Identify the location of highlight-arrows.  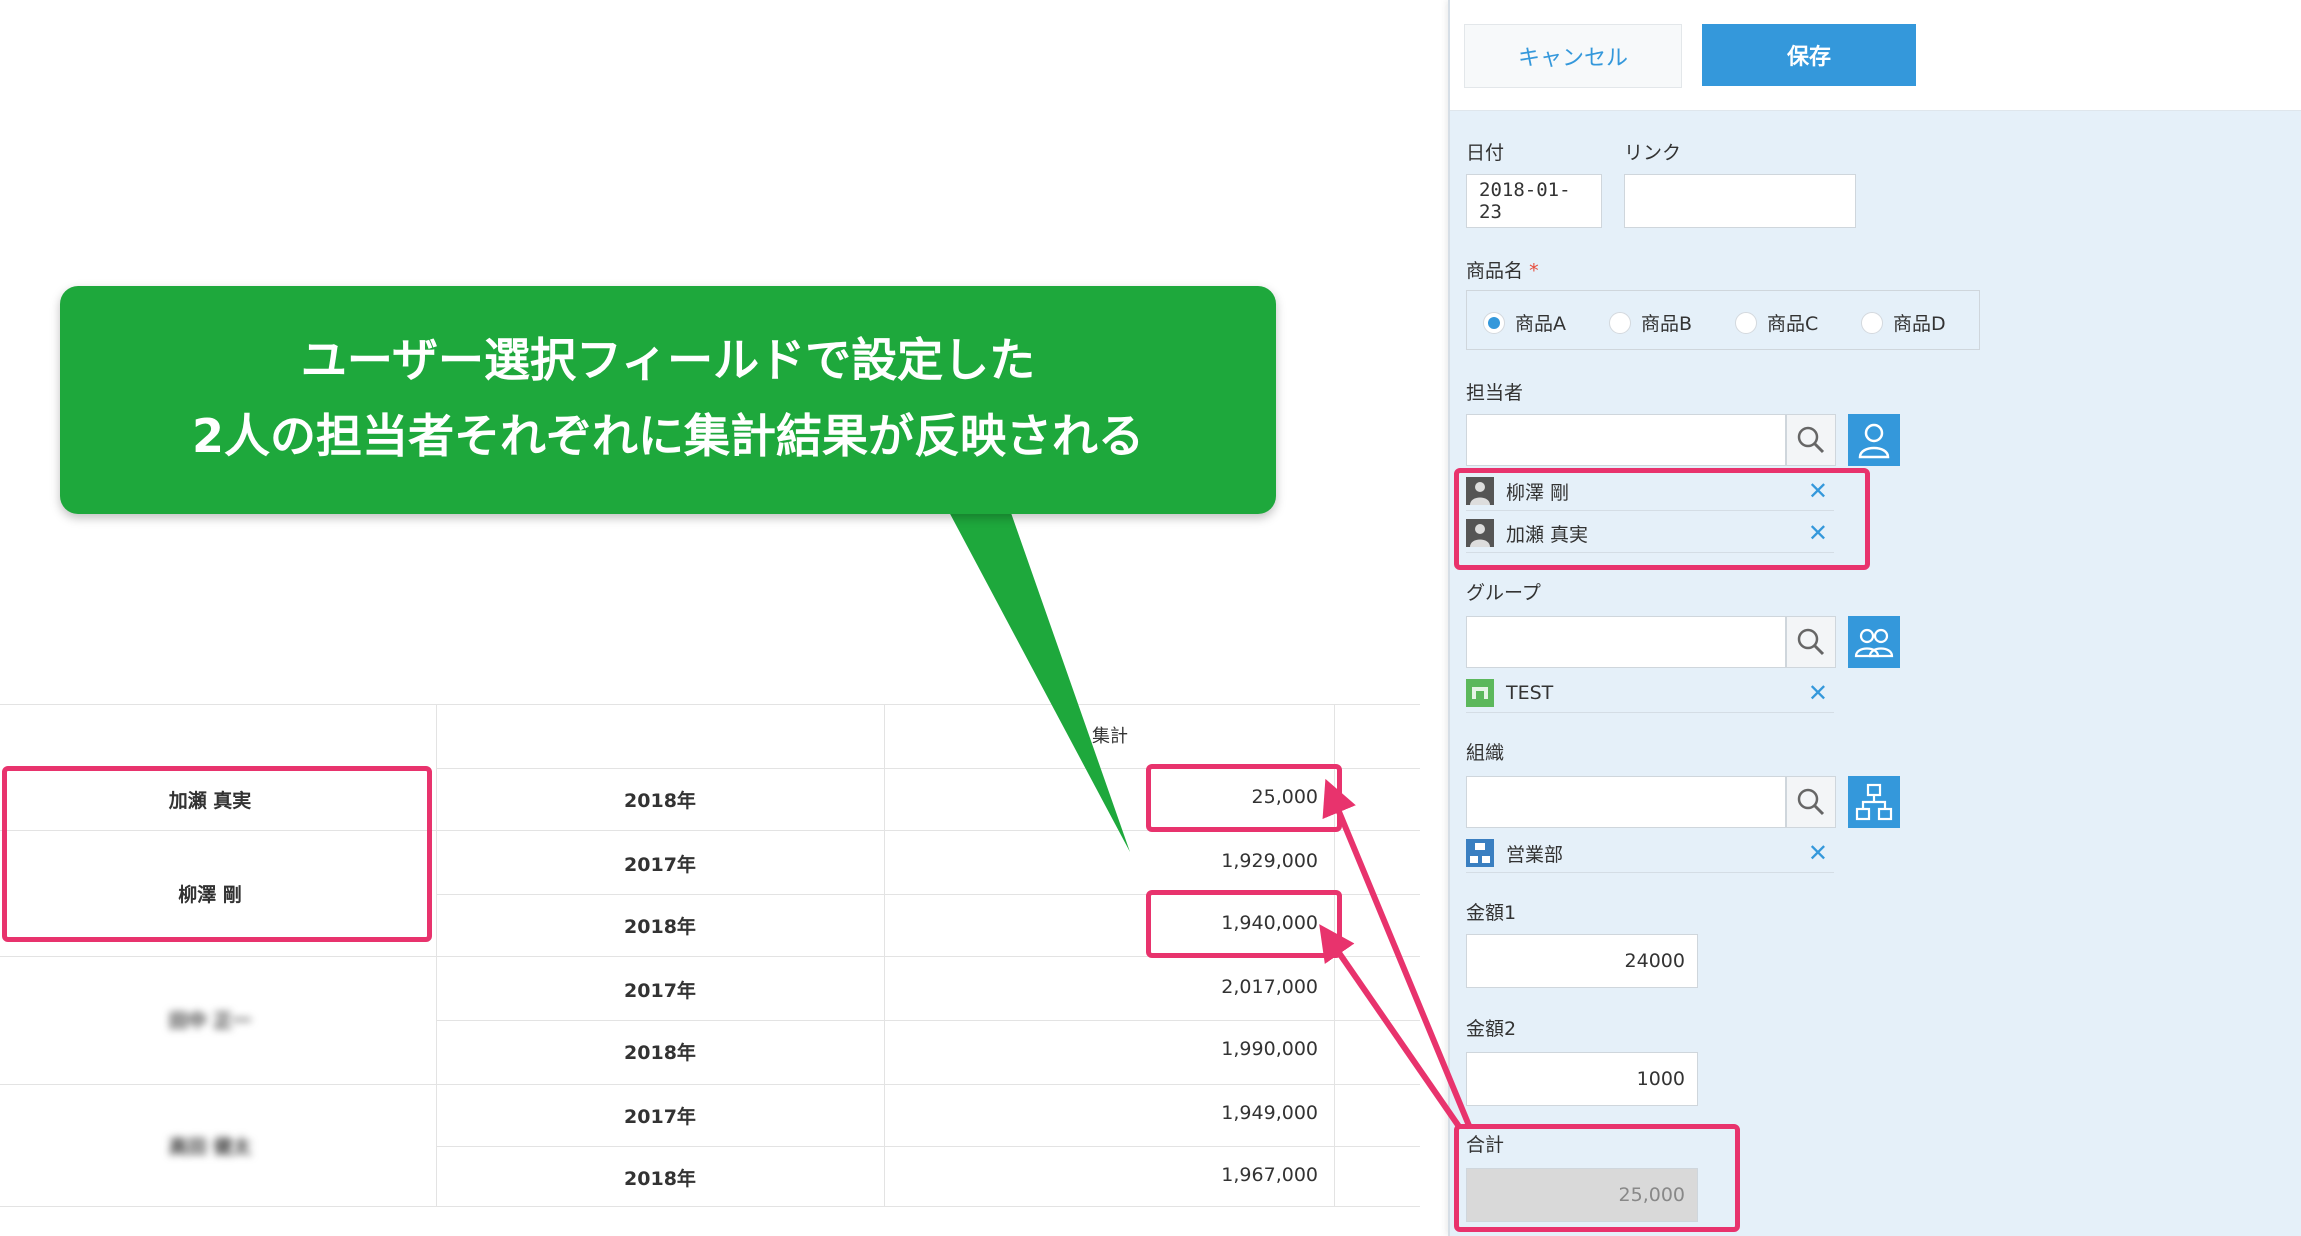
(1396, 954).